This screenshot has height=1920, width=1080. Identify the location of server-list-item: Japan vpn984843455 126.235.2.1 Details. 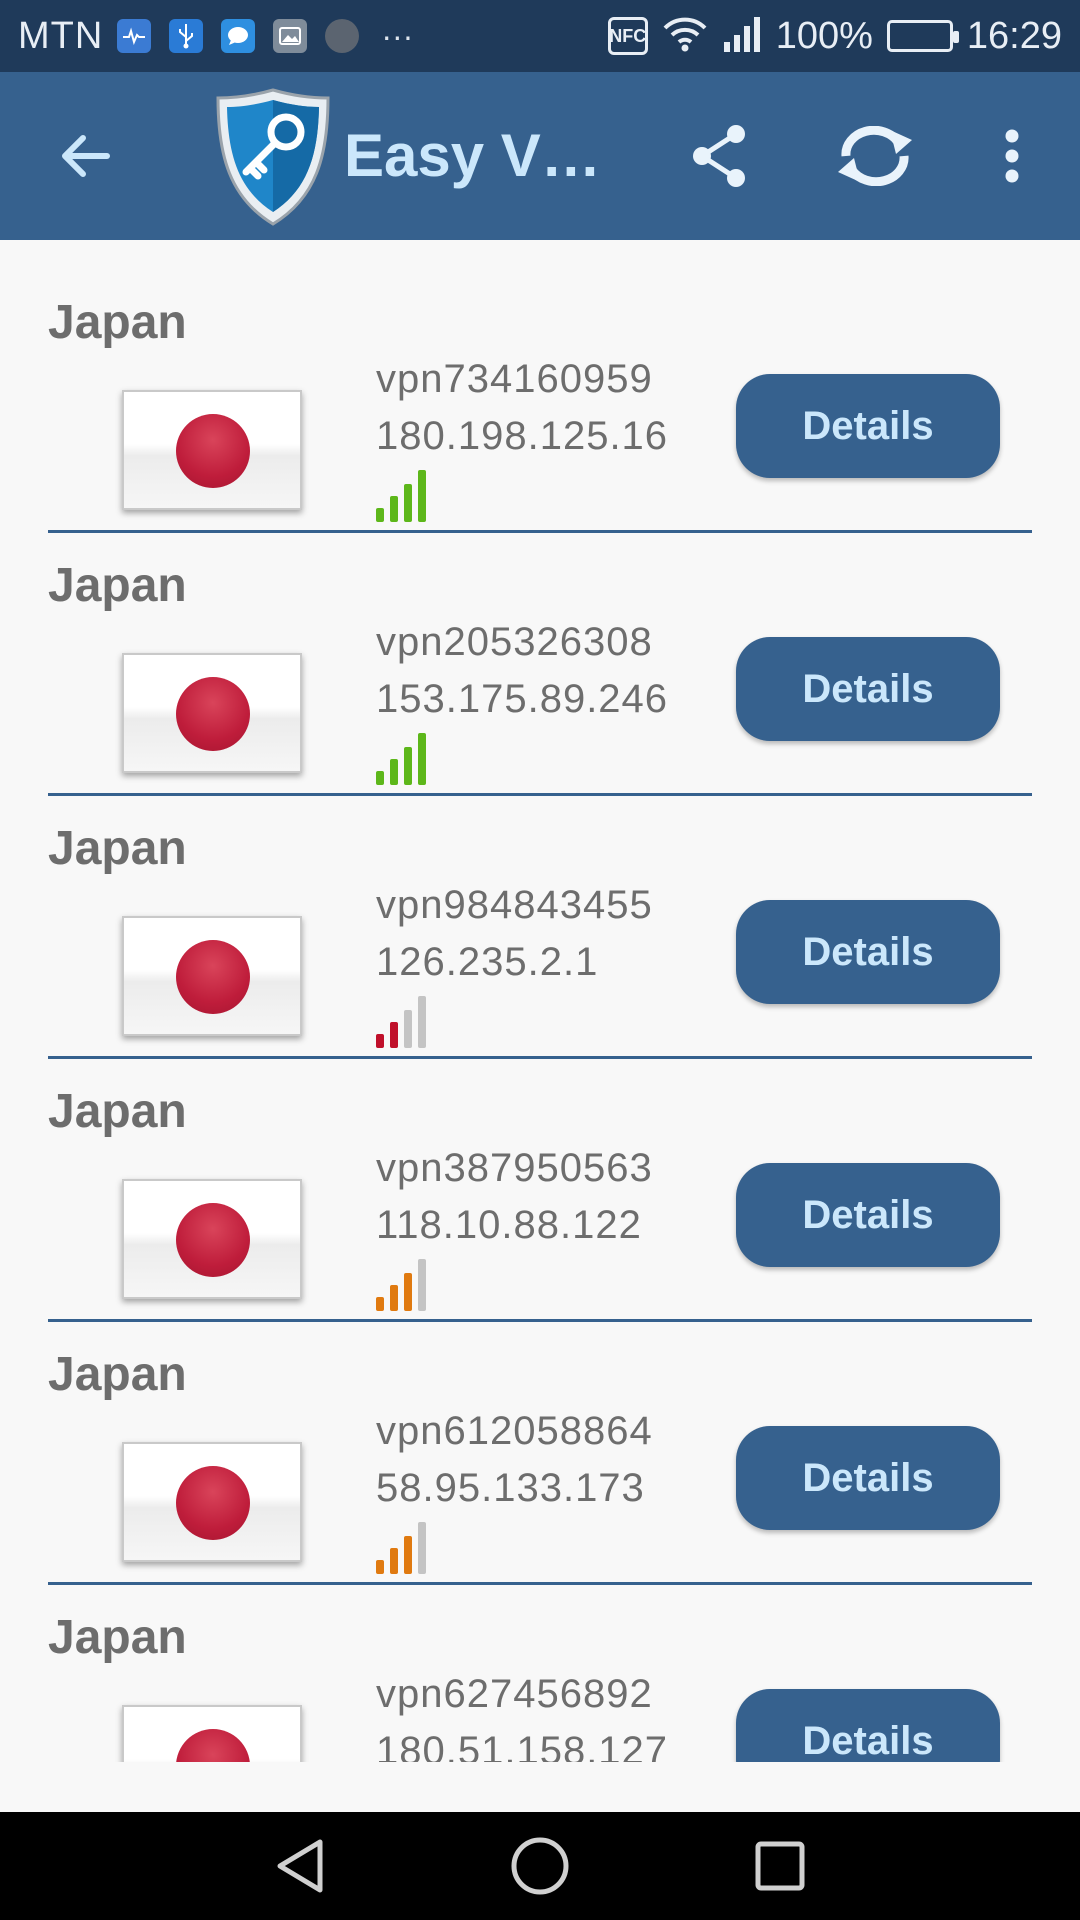
(540, 927).